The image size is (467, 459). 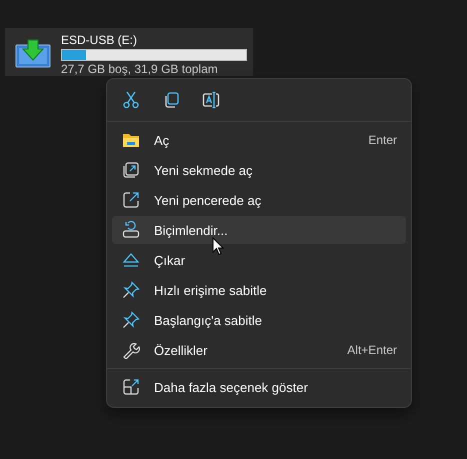 What do you see at coordinates (259, 387) in the screenshot?
I see `menu-item: Daha fazla seçenek göster` at bounding box center [259, 387].